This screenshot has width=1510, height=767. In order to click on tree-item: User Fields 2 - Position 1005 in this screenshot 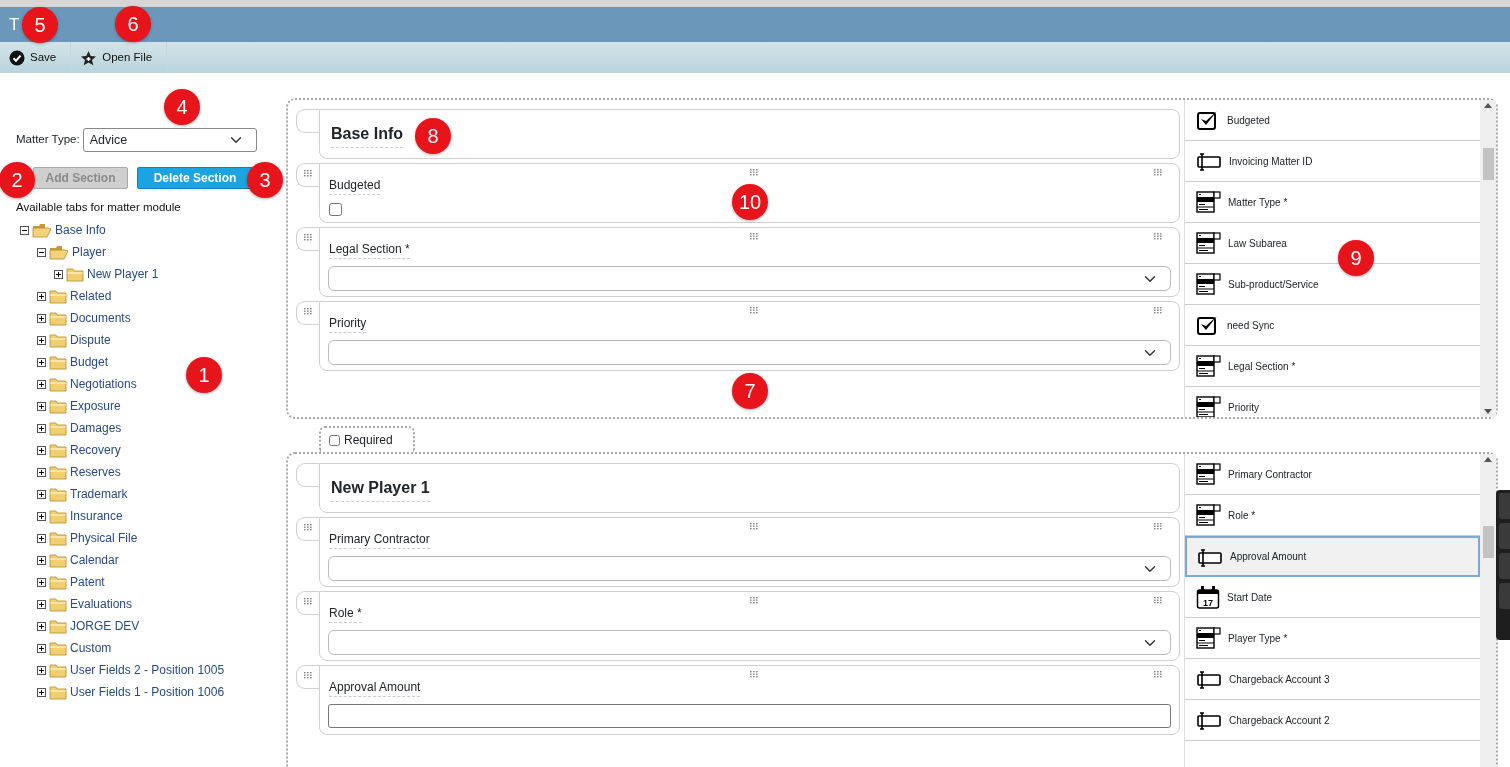, I will do `click(147, 670)`.